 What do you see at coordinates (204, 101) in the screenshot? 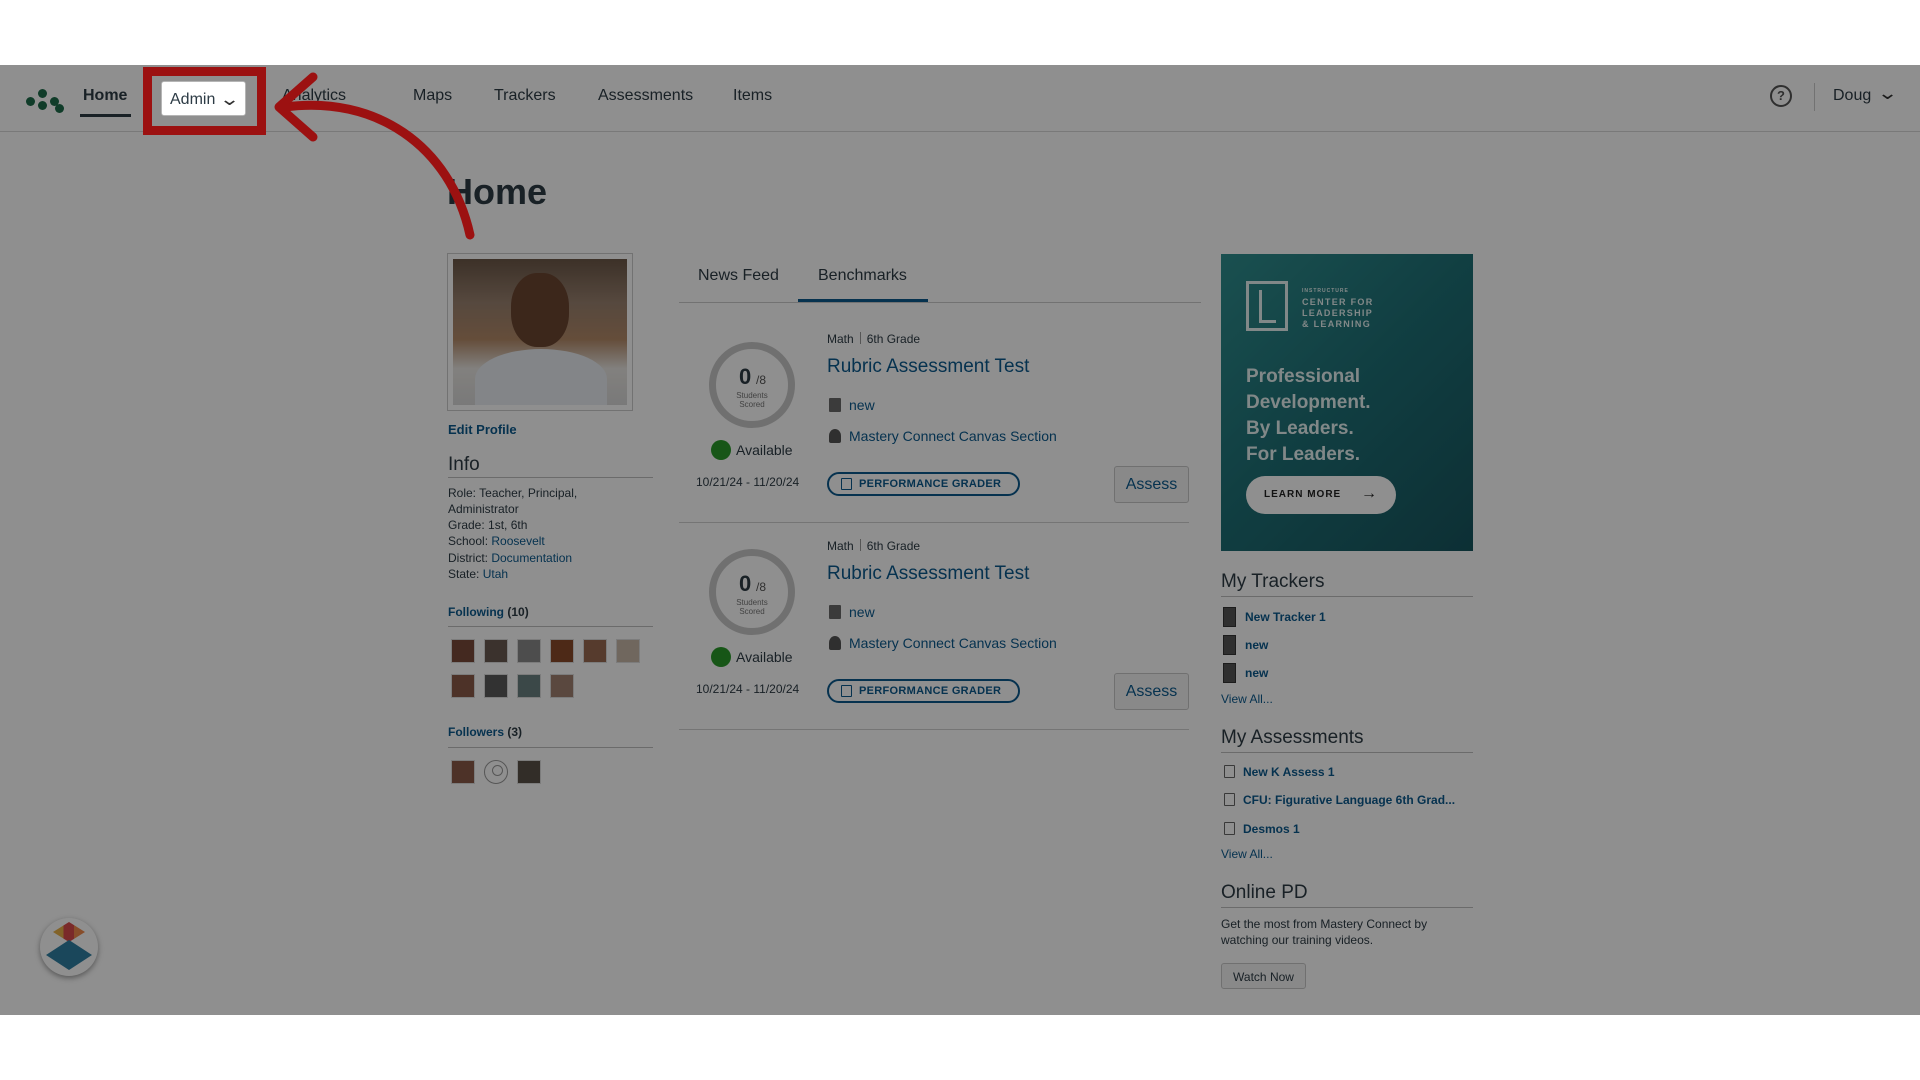
I see `highlight-box` at bounding box center [204, 101].